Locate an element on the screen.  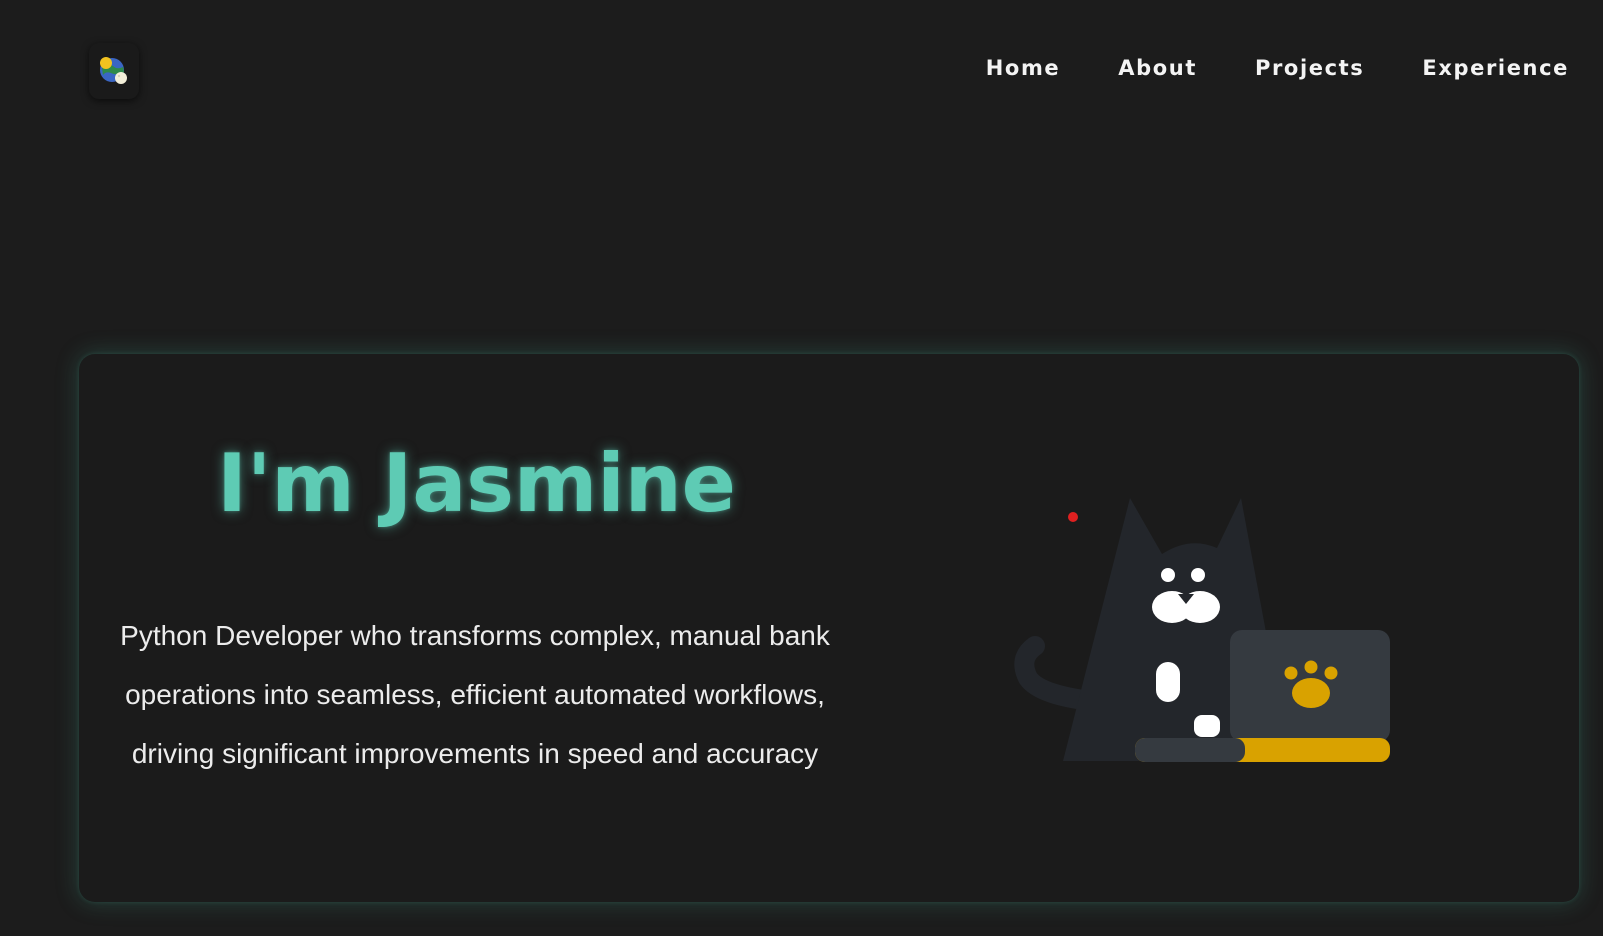
cat-with-laptop-icon is located at coordinates (1202, 630).